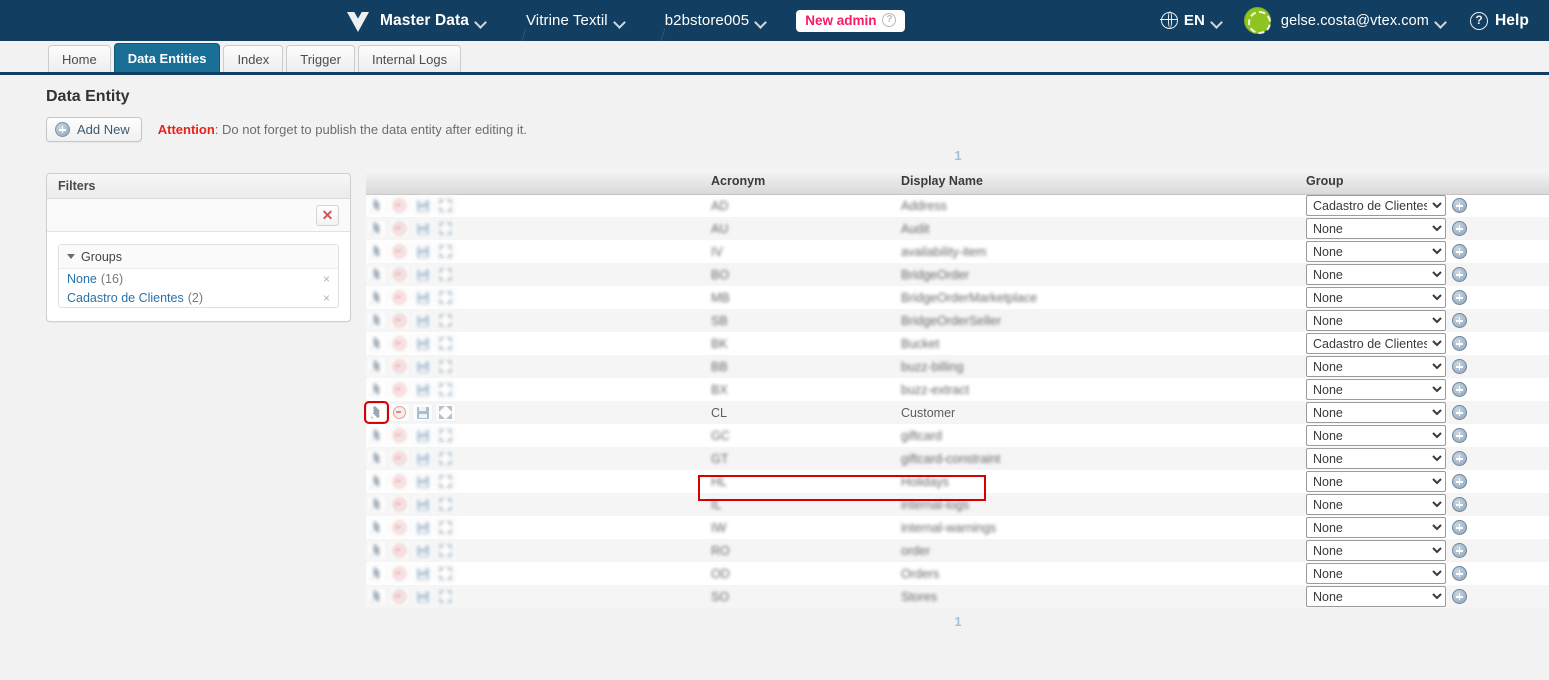  Describe the element at coordinates (82, 279) in the screenshot. I see `filter-item-label: None` at that location.